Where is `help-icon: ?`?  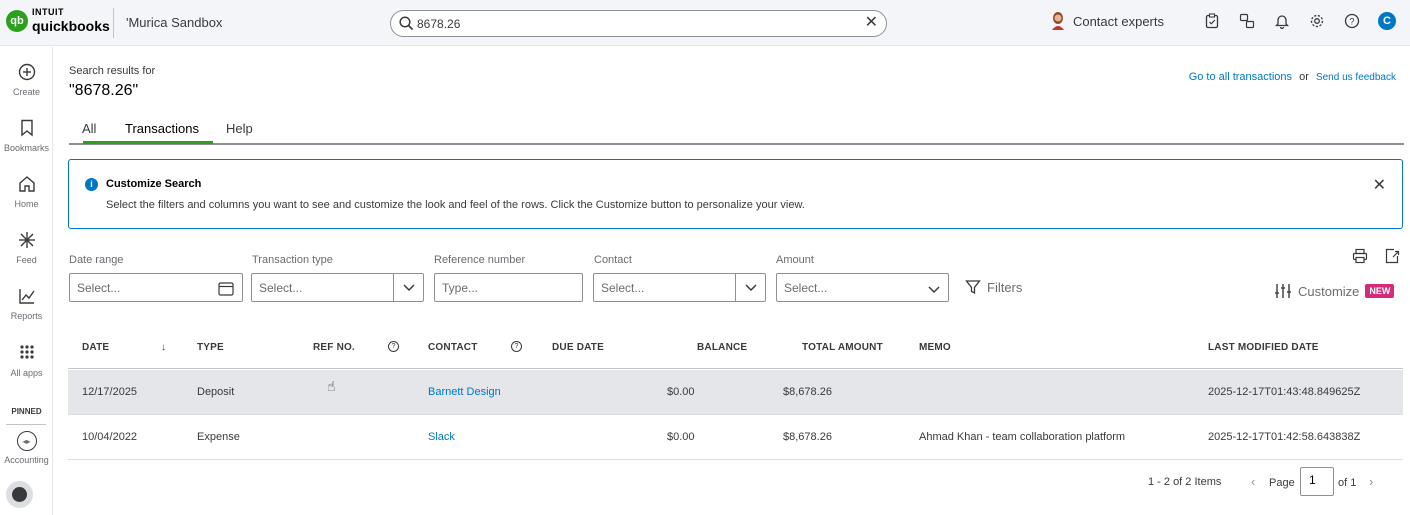
help-icon: ? is located at coordinates (1352, 21).